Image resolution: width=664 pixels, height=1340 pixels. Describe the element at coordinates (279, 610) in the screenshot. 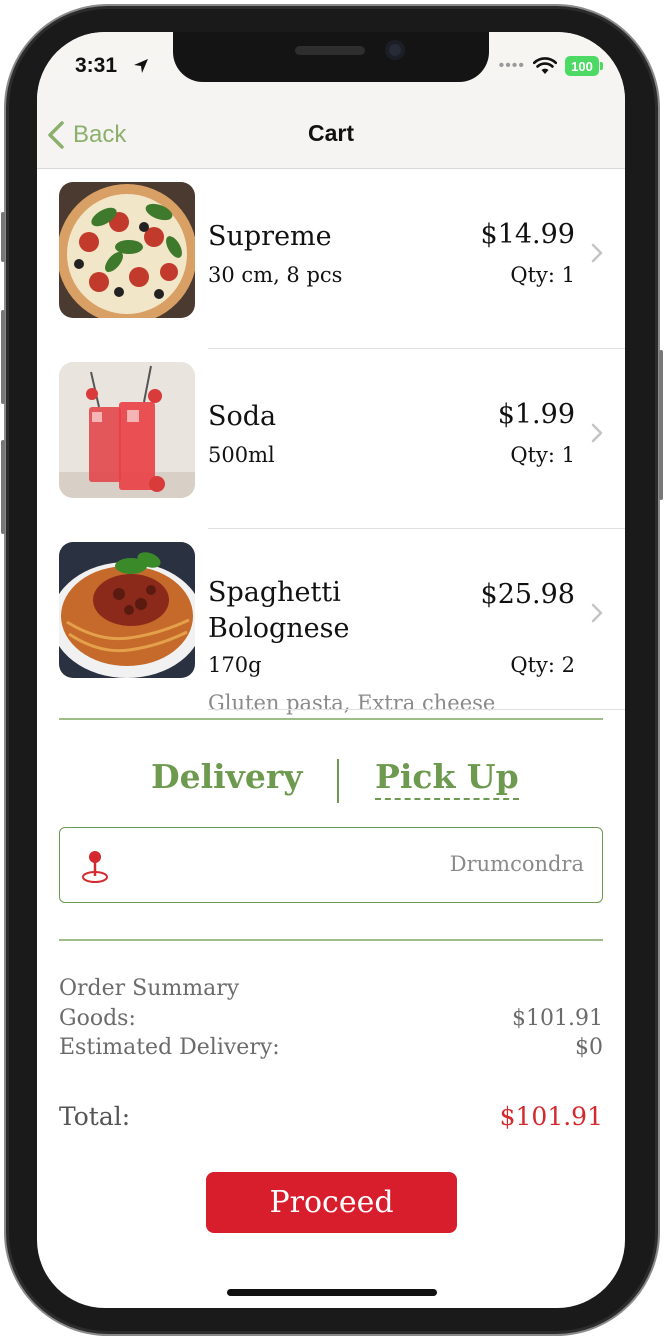

I see `item-name: Spaghetti Bolognese` at that location.